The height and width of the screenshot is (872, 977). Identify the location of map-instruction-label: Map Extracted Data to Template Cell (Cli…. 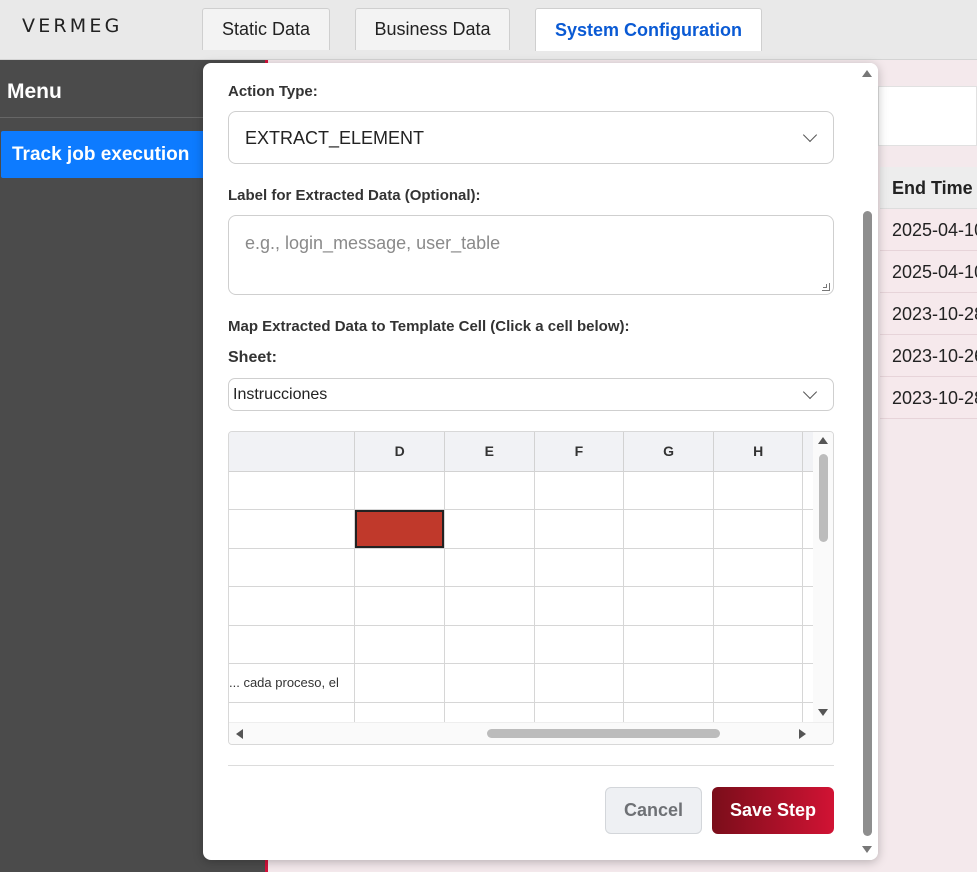
(429, 326).